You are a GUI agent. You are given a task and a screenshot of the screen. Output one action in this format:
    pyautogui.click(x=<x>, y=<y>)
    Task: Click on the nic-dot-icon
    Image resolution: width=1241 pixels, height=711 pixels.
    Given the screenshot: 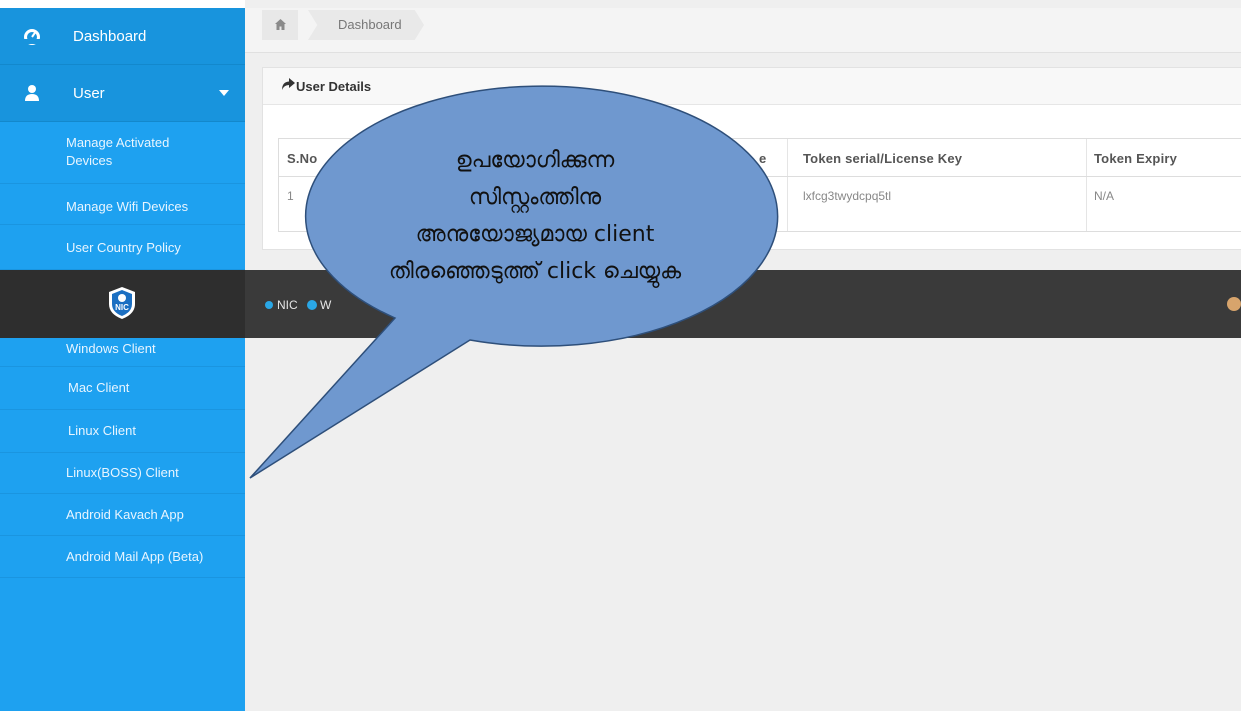 What is the action you would take?
    pyautogui.click(x=269, y=305)
    